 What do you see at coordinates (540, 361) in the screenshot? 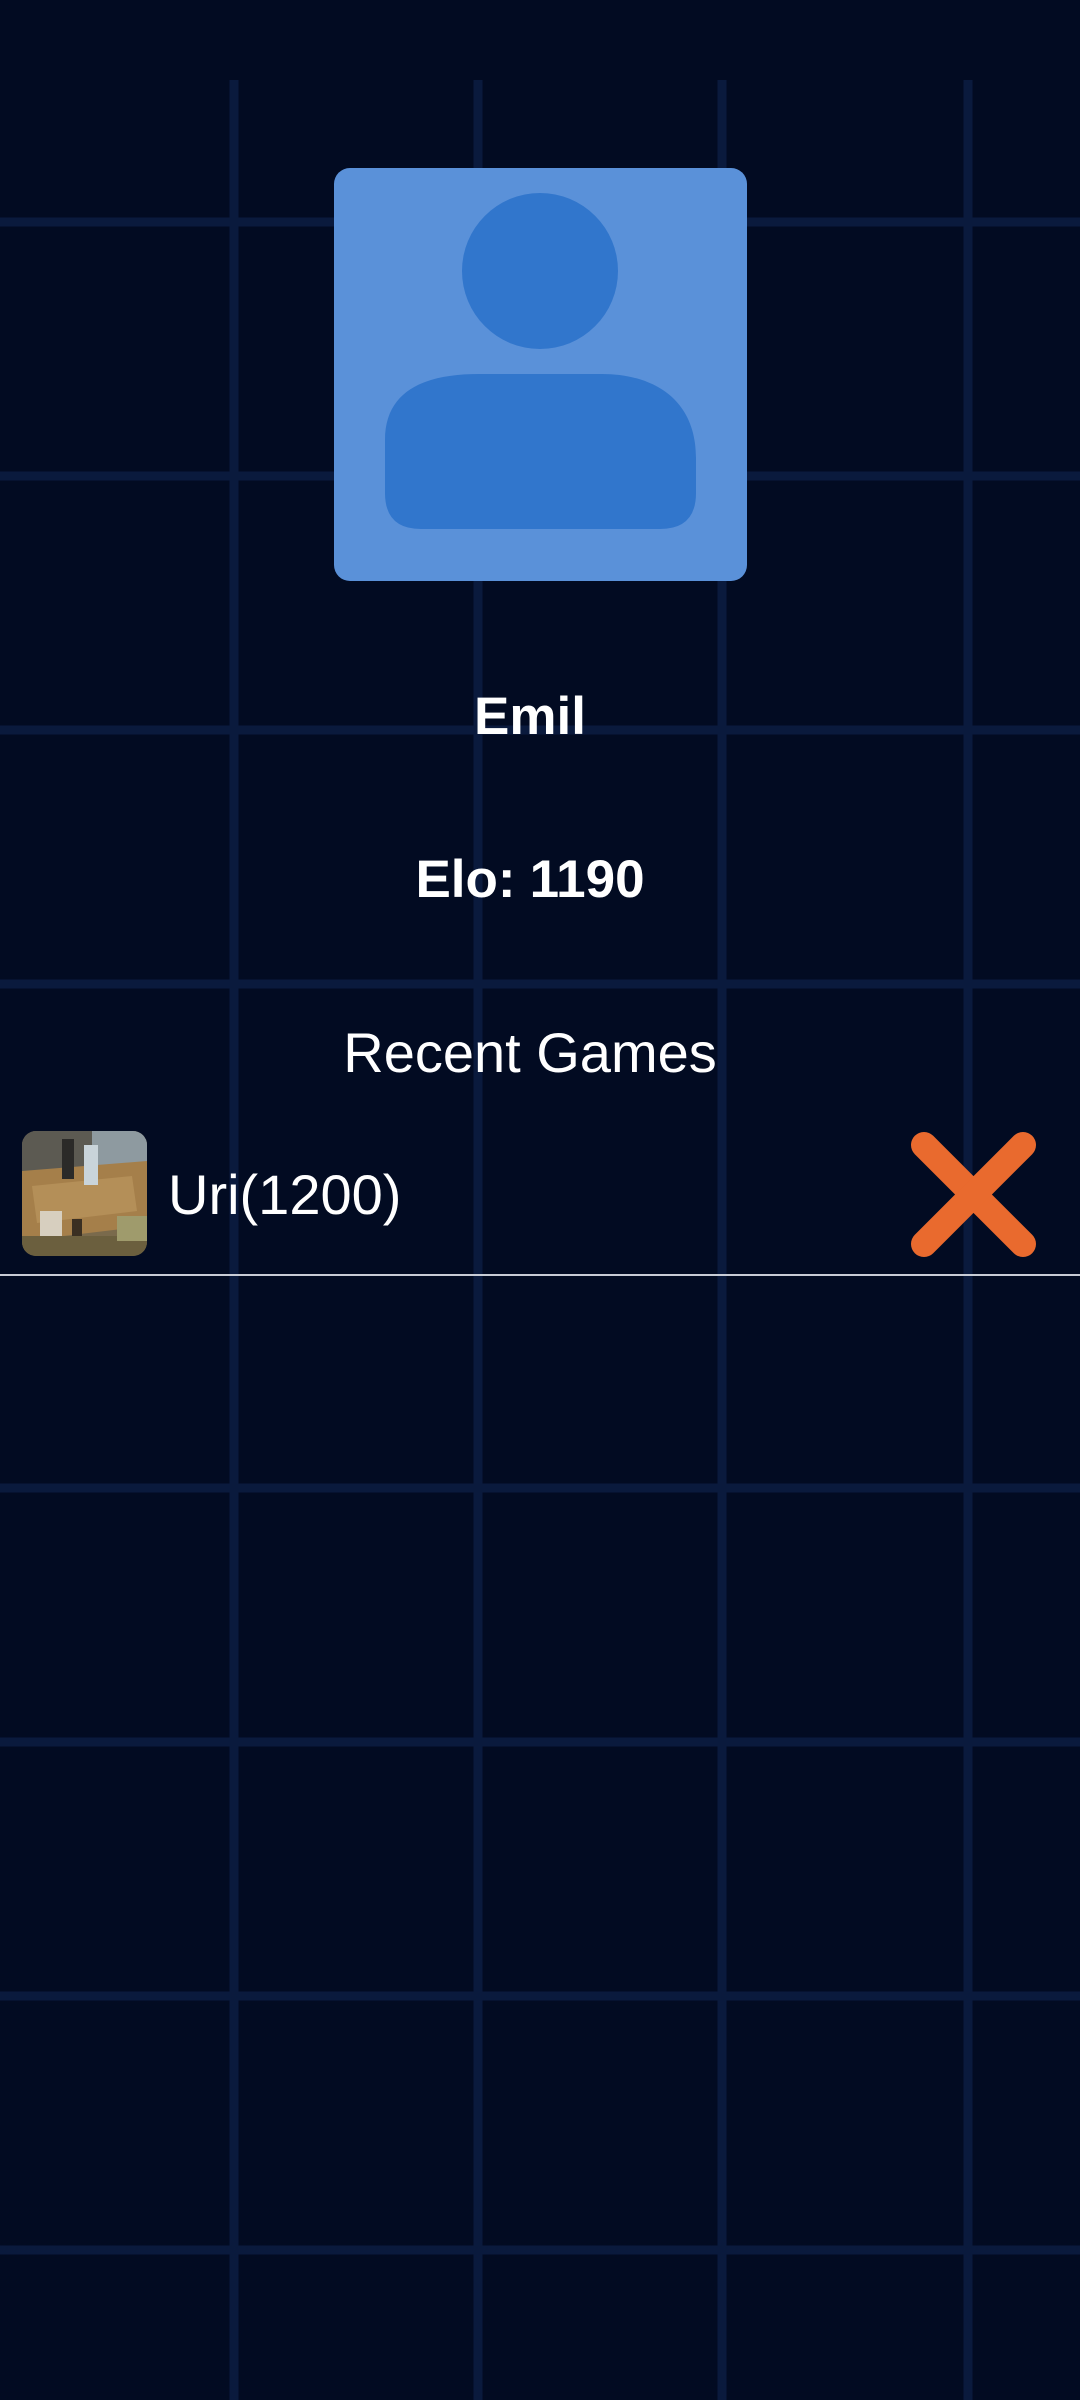
I see `person-placeholder-icon` at bounding box center [540, 361].